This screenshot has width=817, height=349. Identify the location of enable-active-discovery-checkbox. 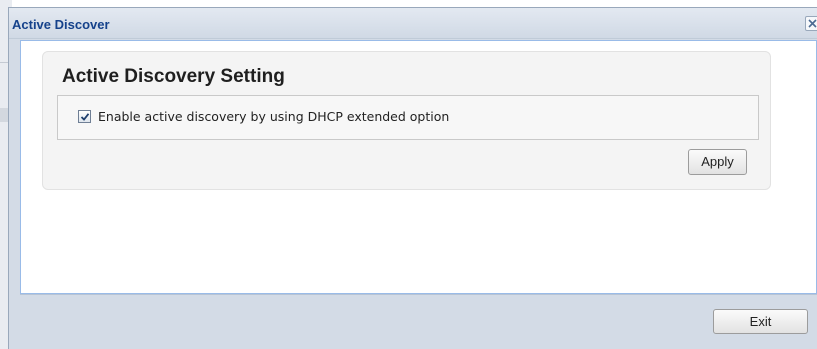
(84, 116).